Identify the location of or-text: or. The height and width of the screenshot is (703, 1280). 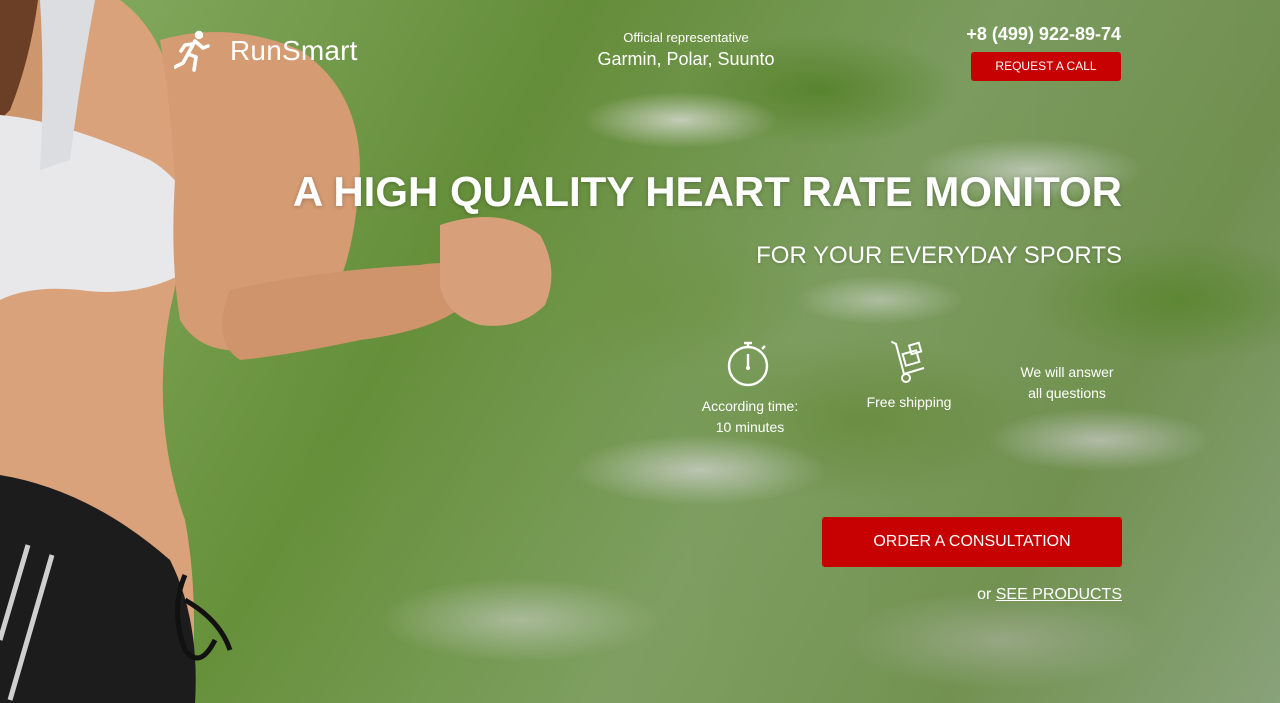
(984, 594).